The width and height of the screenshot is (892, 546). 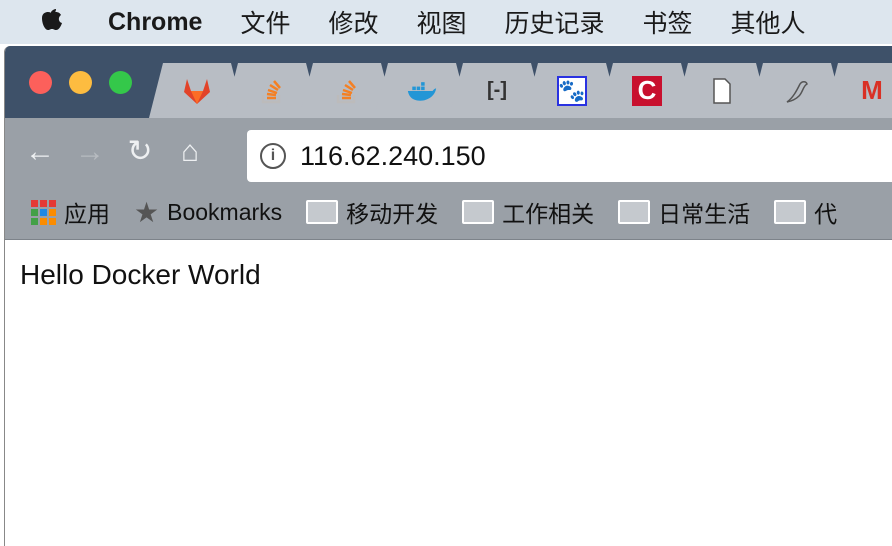 I want to click on bookmark-folder: 移动开发, so click(x=372, y=212).